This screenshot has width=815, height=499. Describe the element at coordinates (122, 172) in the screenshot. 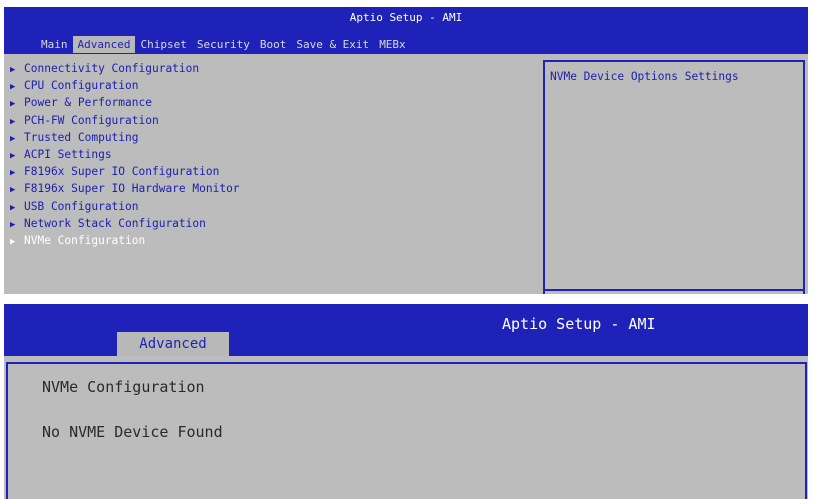

I see `menu-item-label: F8196x Super IO Configuration` at that location.